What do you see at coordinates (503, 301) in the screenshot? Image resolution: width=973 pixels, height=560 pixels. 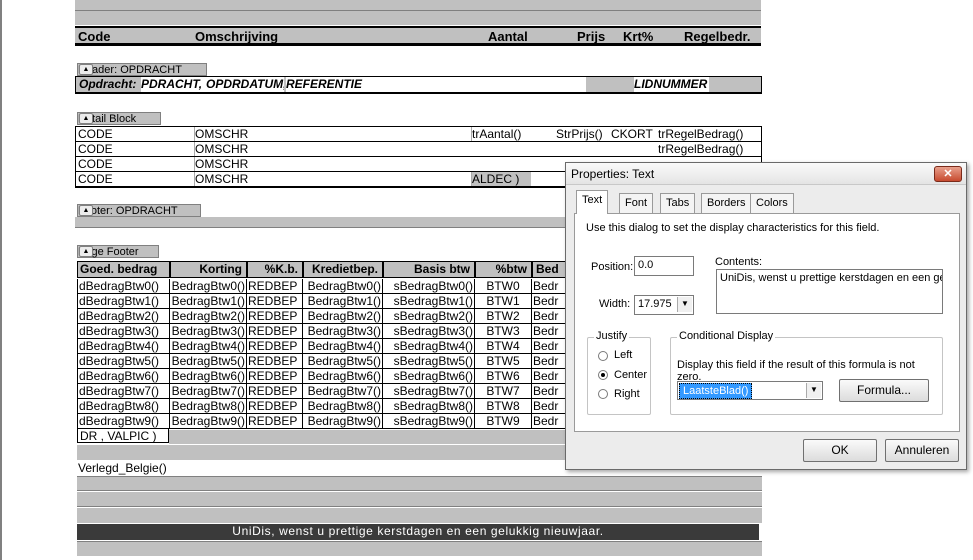 I see `btw-pct-field: BTW1` at bounding box center [503, 301].